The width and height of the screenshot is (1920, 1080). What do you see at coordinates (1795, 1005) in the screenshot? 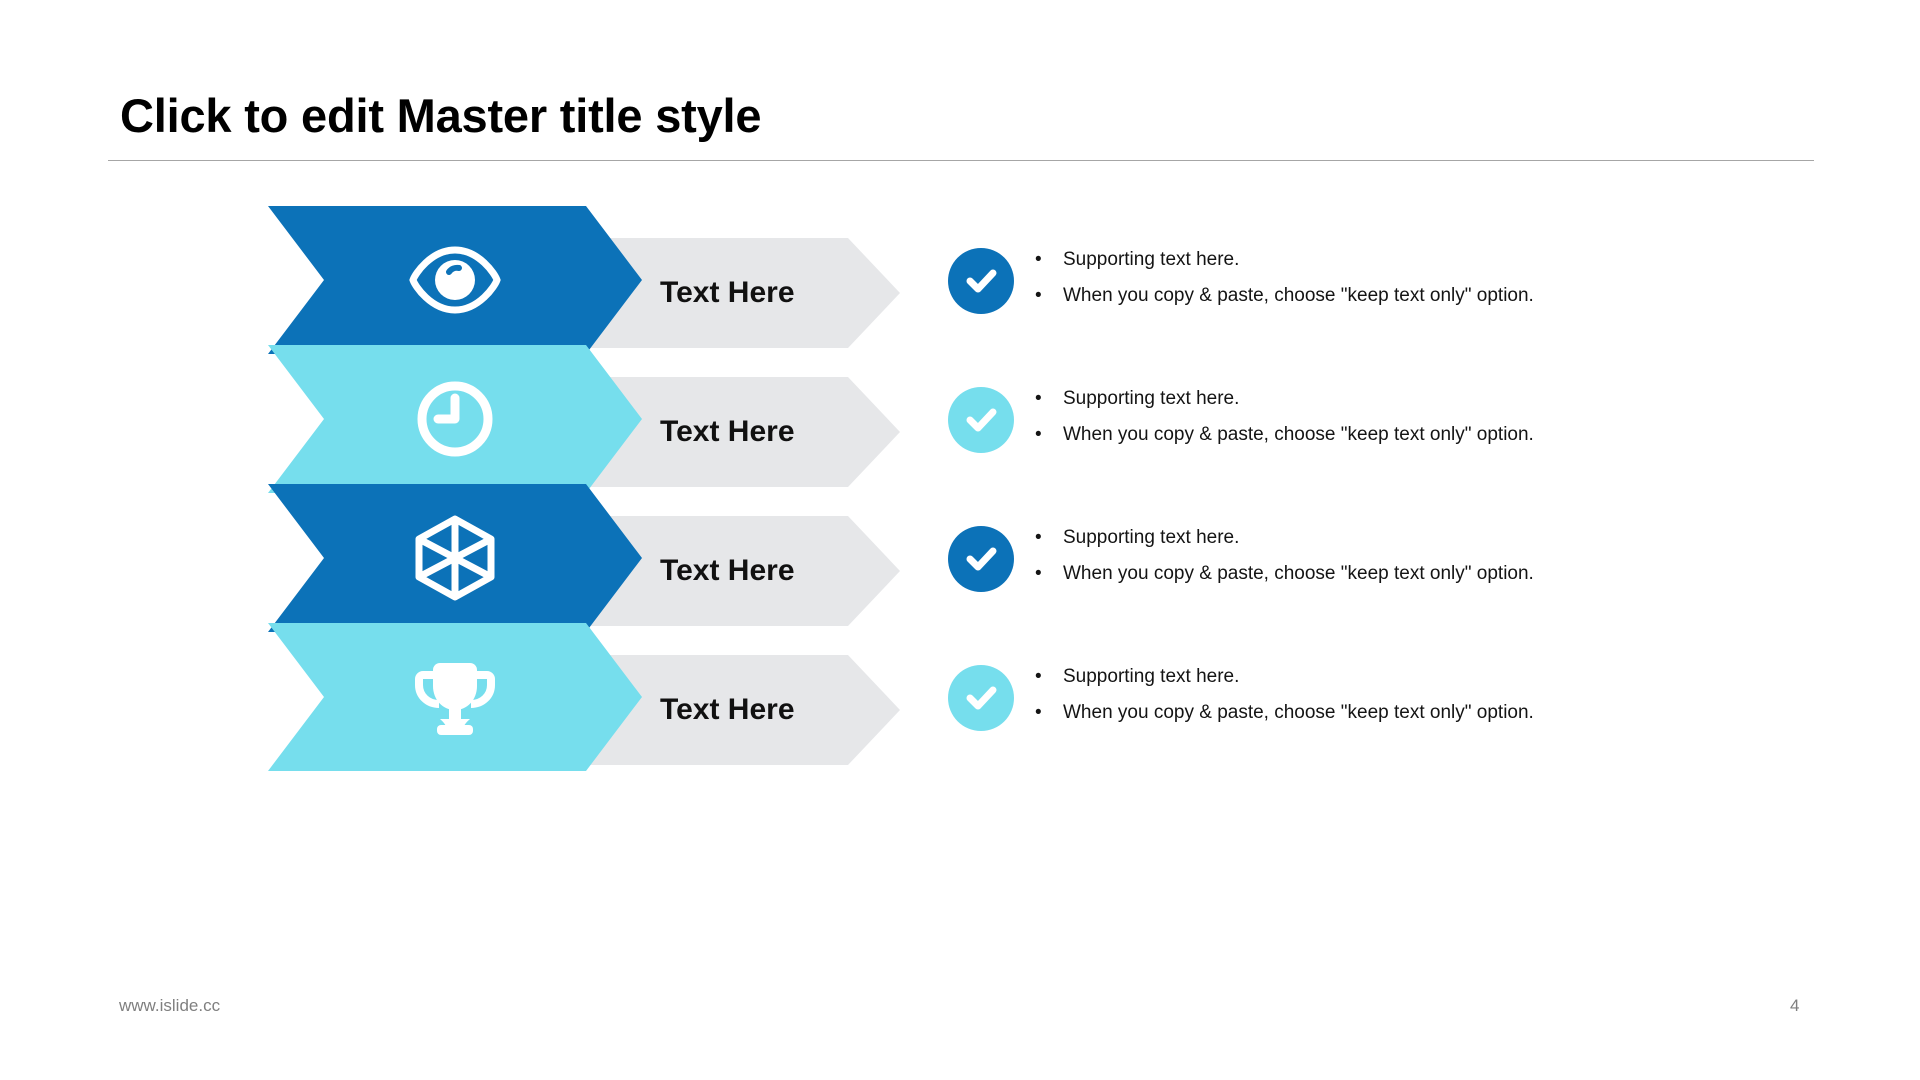
I see `slide-page-number: 4` at bounding box center [1795, 1005].